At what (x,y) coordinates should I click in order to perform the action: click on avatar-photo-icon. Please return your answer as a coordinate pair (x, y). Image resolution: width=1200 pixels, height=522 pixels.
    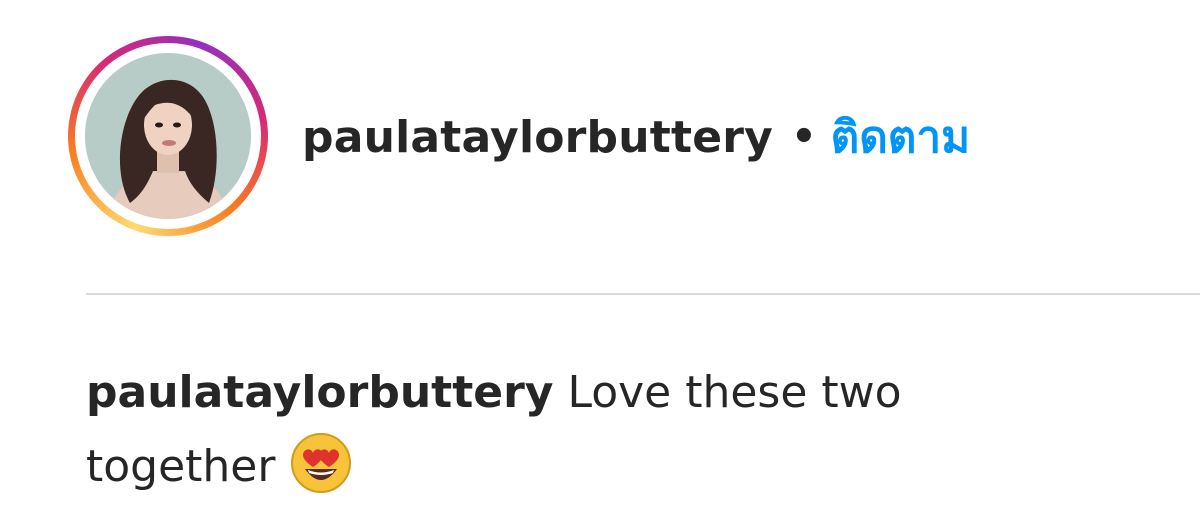
    Looking at the image, I should click on (168, 136).